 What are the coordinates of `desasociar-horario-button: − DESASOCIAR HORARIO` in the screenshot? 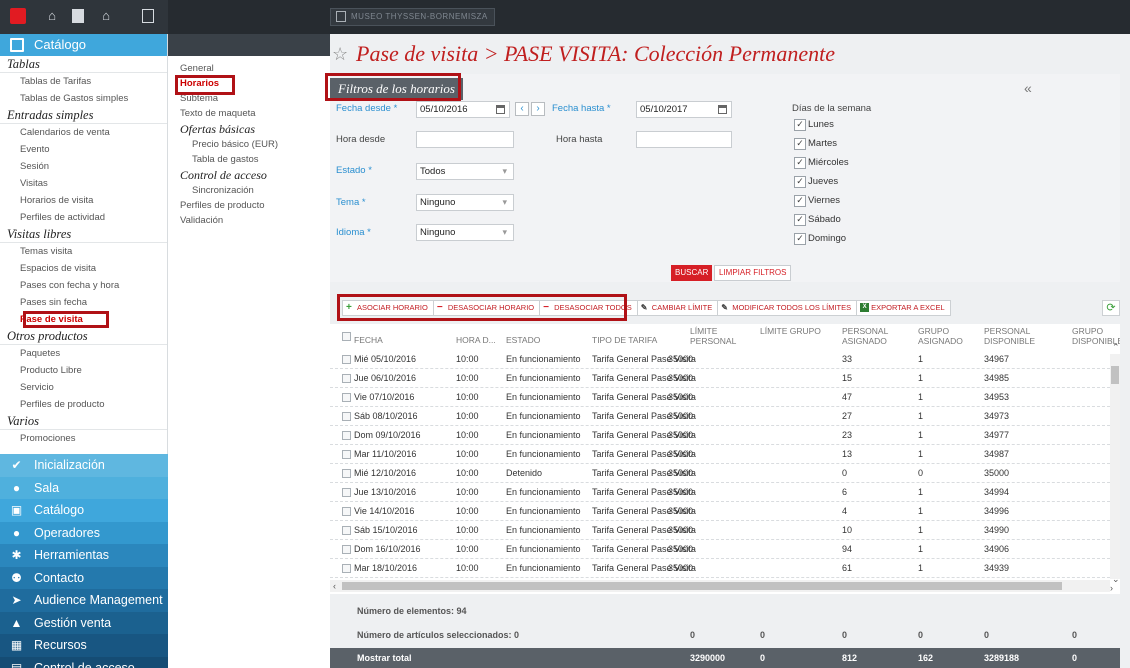 It's located at (487, 308).